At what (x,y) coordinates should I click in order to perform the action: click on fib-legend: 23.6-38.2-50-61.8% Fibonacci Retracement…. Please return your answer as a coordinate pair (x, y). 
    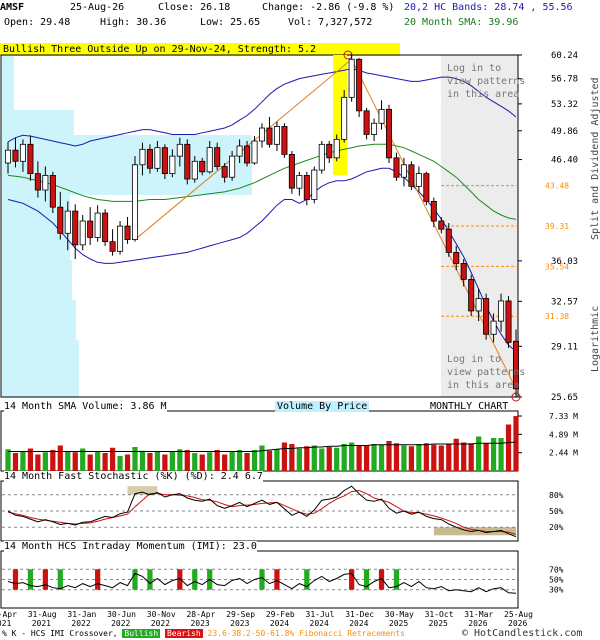
    Looking at the image, I should click on (306, 633).